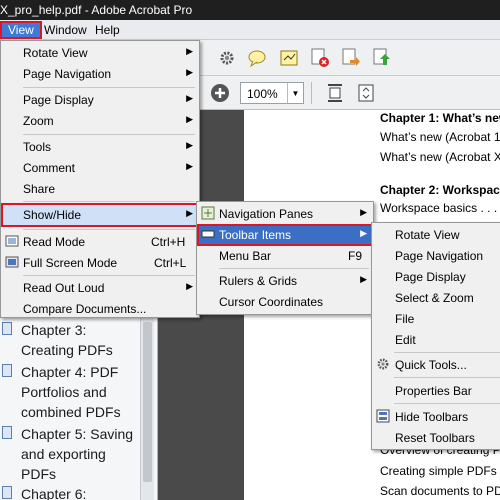 This screenshot has width=500, height=500. Describe the element at coordinates (250, 30) in the screenshot. I see `menu-bar: View Window Help` at that location.